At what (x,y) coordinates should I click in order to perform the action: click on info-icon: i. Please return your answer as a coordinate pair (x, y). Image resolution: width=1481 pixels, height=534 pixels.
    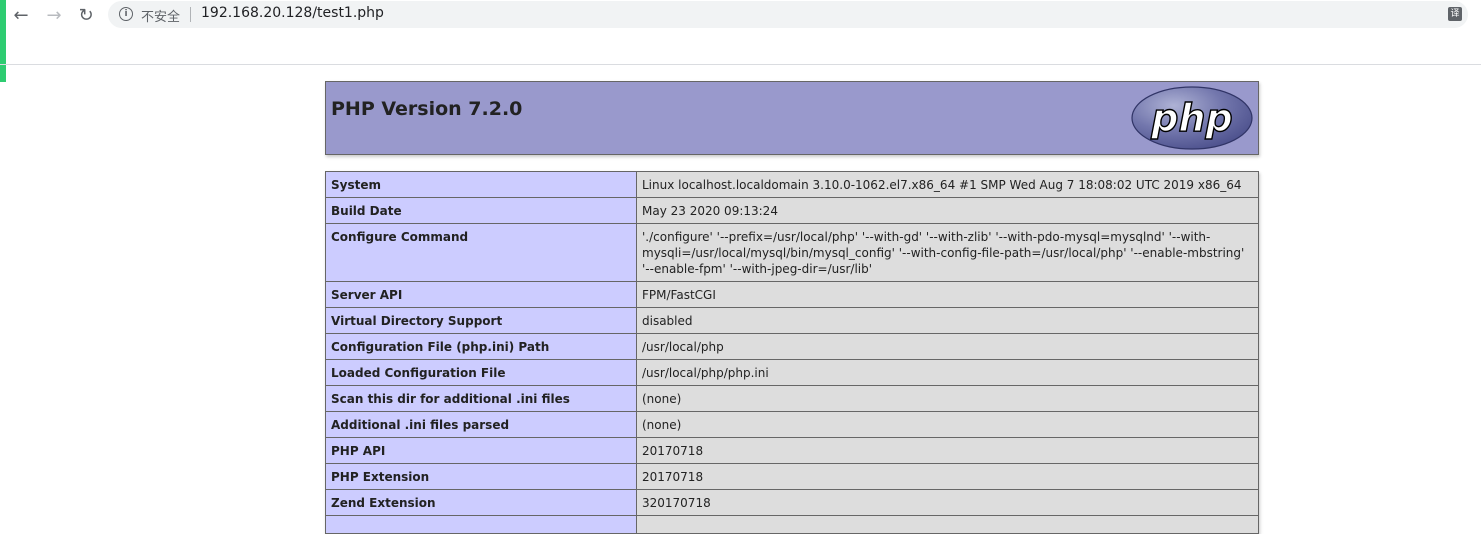
    Looking at the image, I should click on (126, 14).